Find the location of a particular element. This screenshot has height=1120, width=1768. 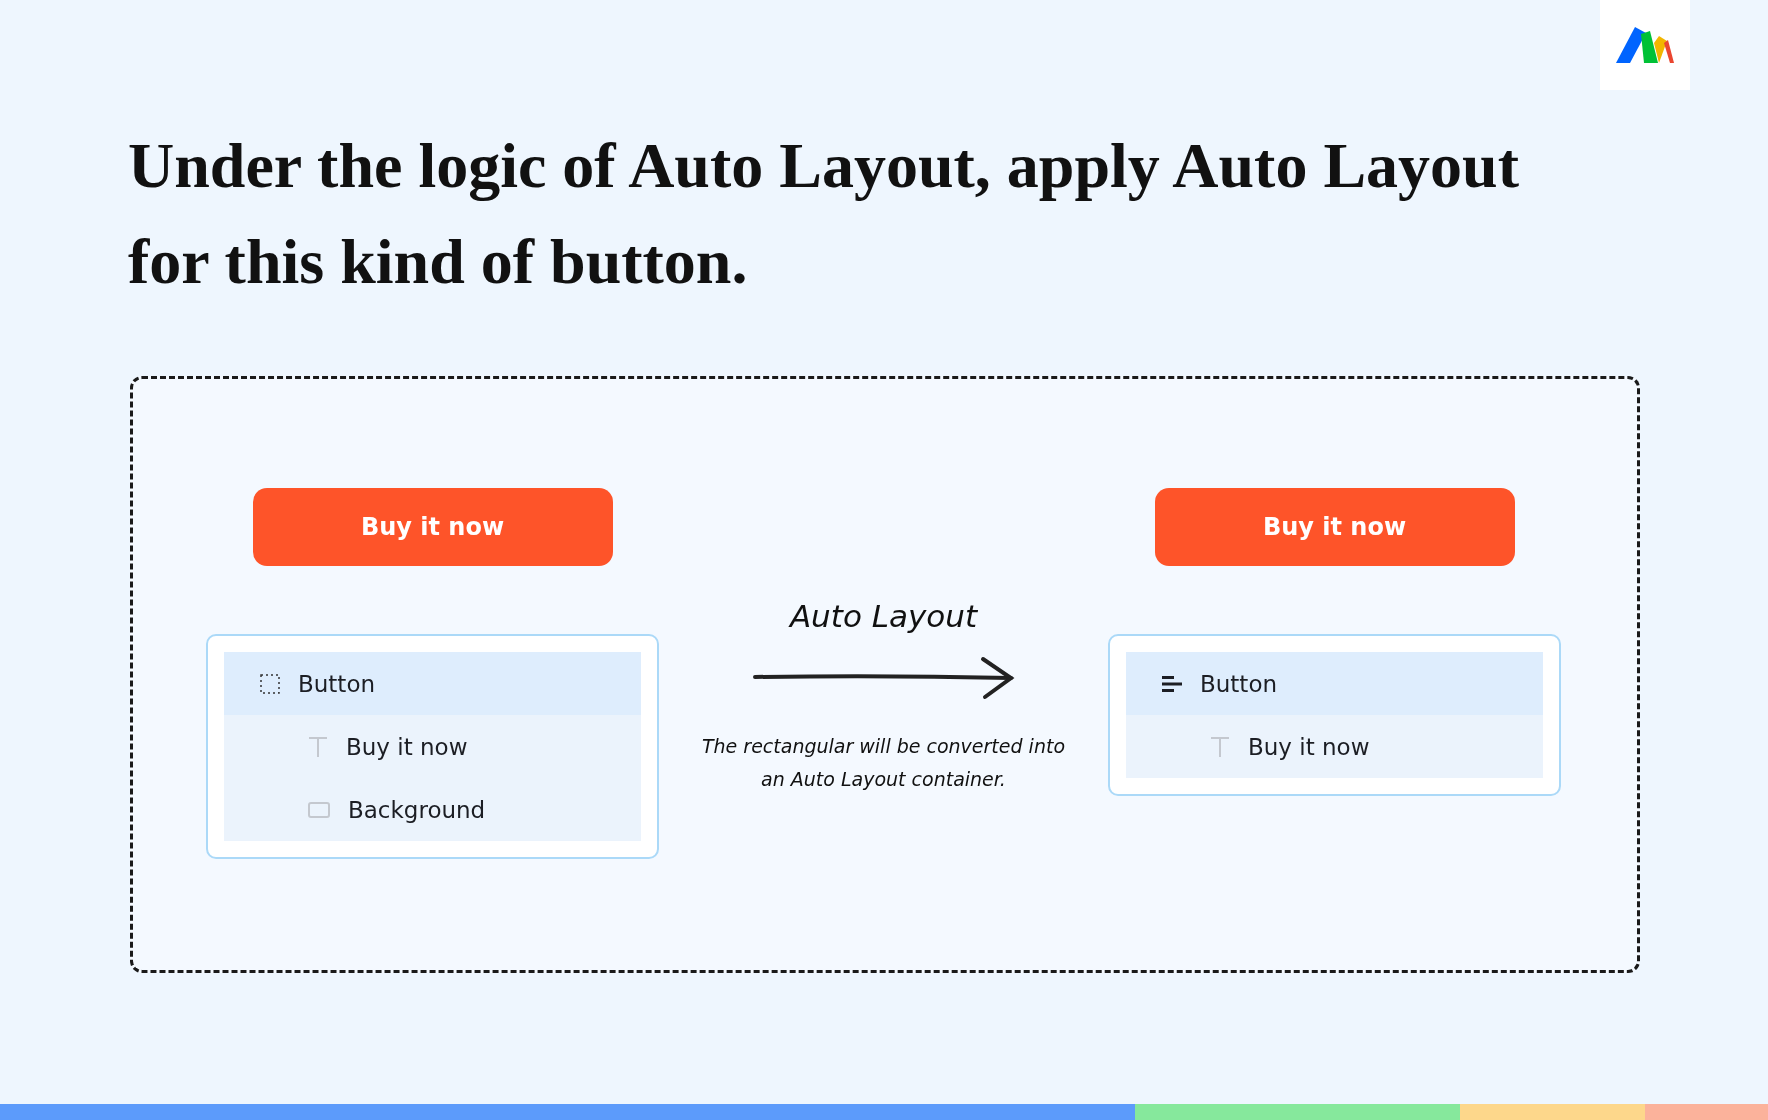

headline: Under the logic of Auto Layout, apply Auto Layout for this kind of button. is located at coordinates (824, 214).